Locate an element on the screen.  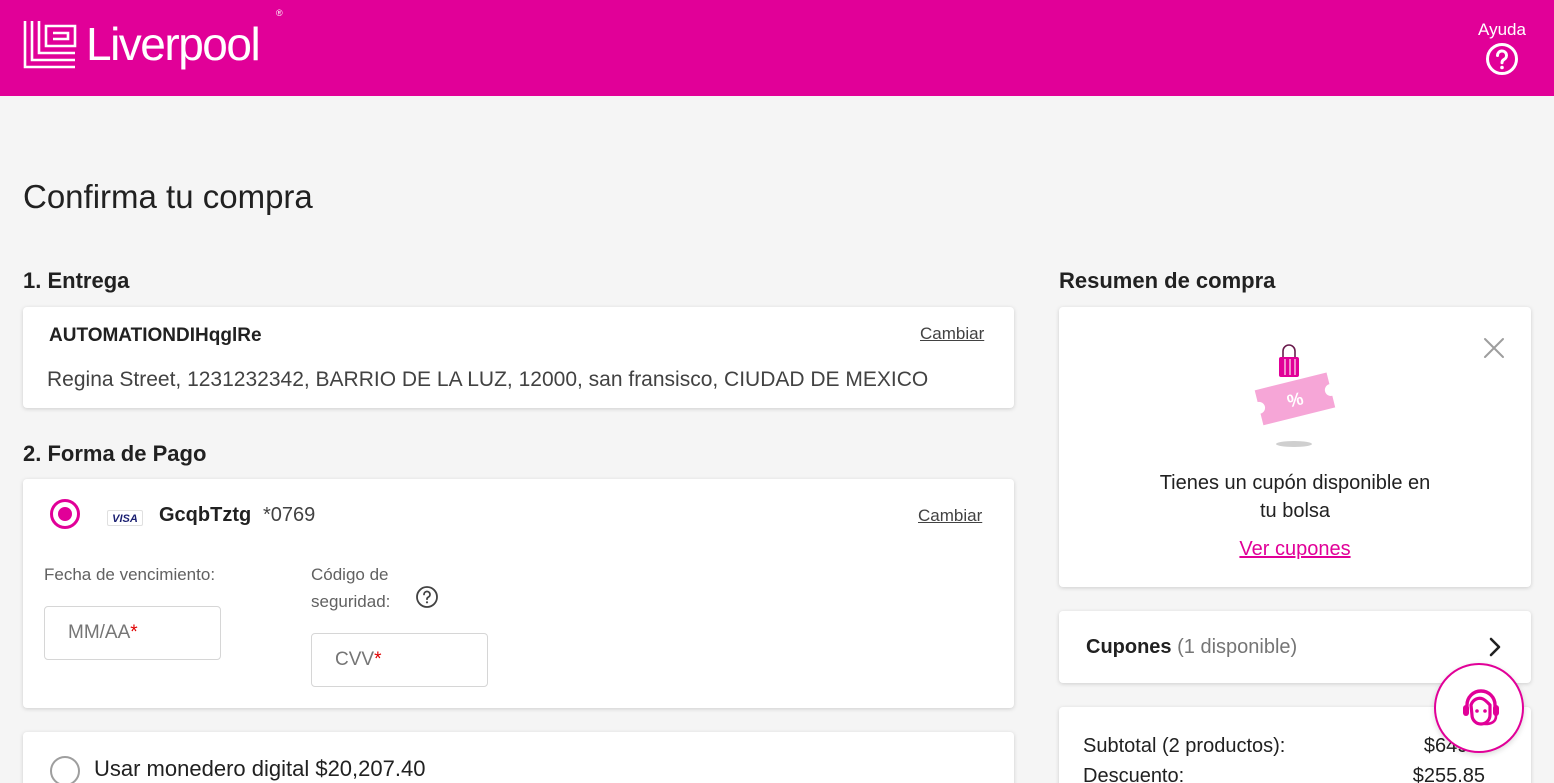
security-code-label-line1: Código de is located at coordinates (350, 574).